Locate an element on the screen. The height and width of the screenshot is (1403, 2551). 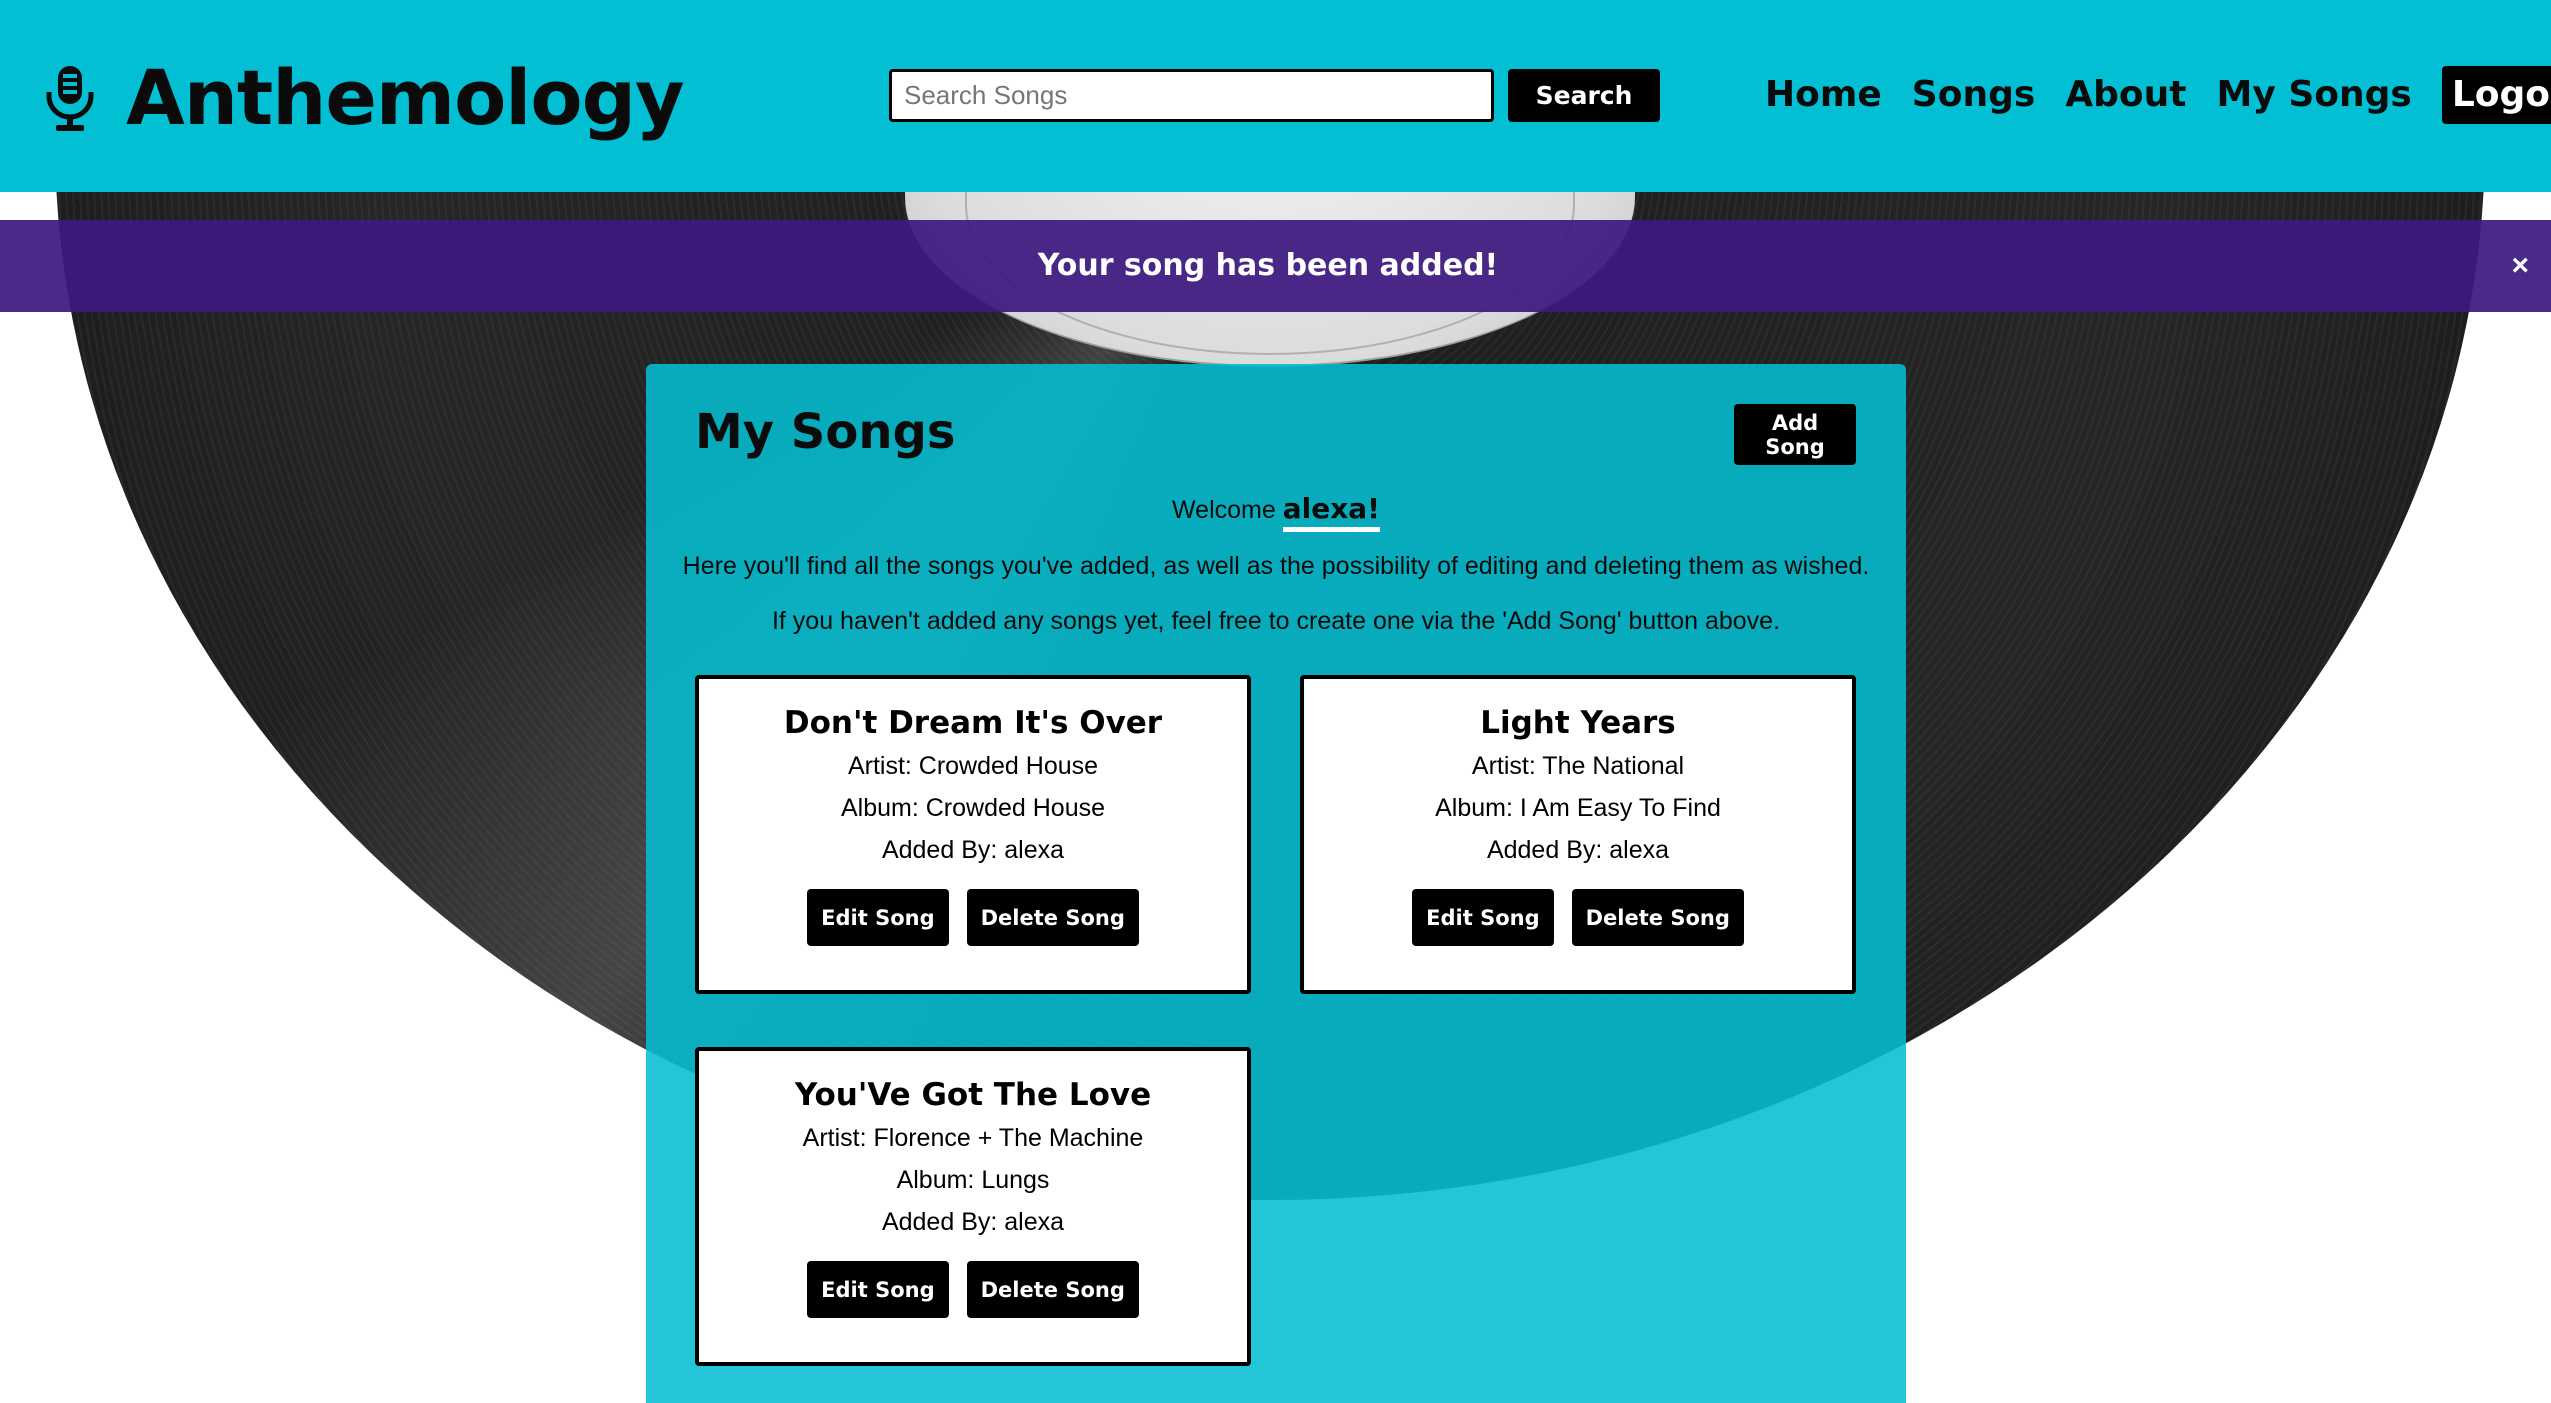
main-nav: Home Songs About My Songs Logout is located at coordinates (2158, 95).